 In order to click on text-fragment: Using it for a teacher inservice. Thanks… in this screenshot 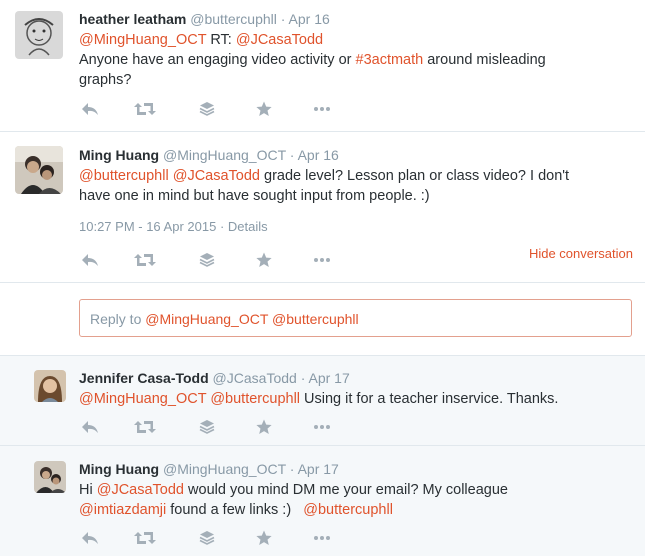, I will do `click(429, 399)`.